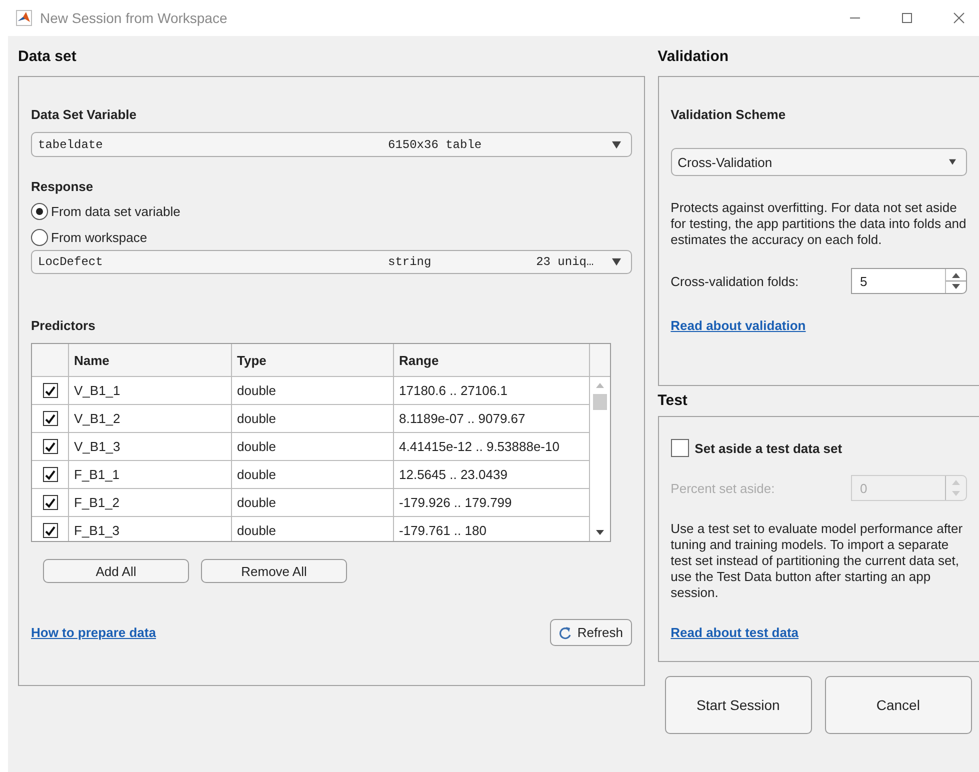 The width and height of the screenshot is (979, 772). Describe the element at coordinates (565, 633) in the screenshot. I see `refresh-icon` at that location.